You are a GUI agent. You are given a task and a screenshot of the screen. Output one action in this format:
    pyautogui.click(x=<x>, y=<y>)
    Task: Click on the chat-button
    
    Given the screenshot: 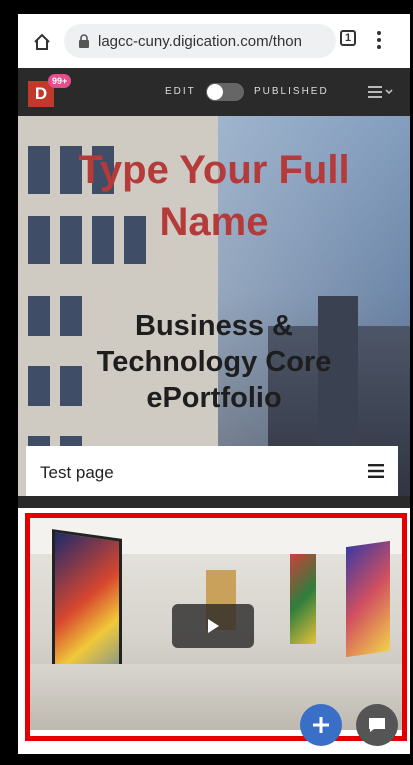 What is the action you would take?
    pyautogui.click(x=377, y=725)
    